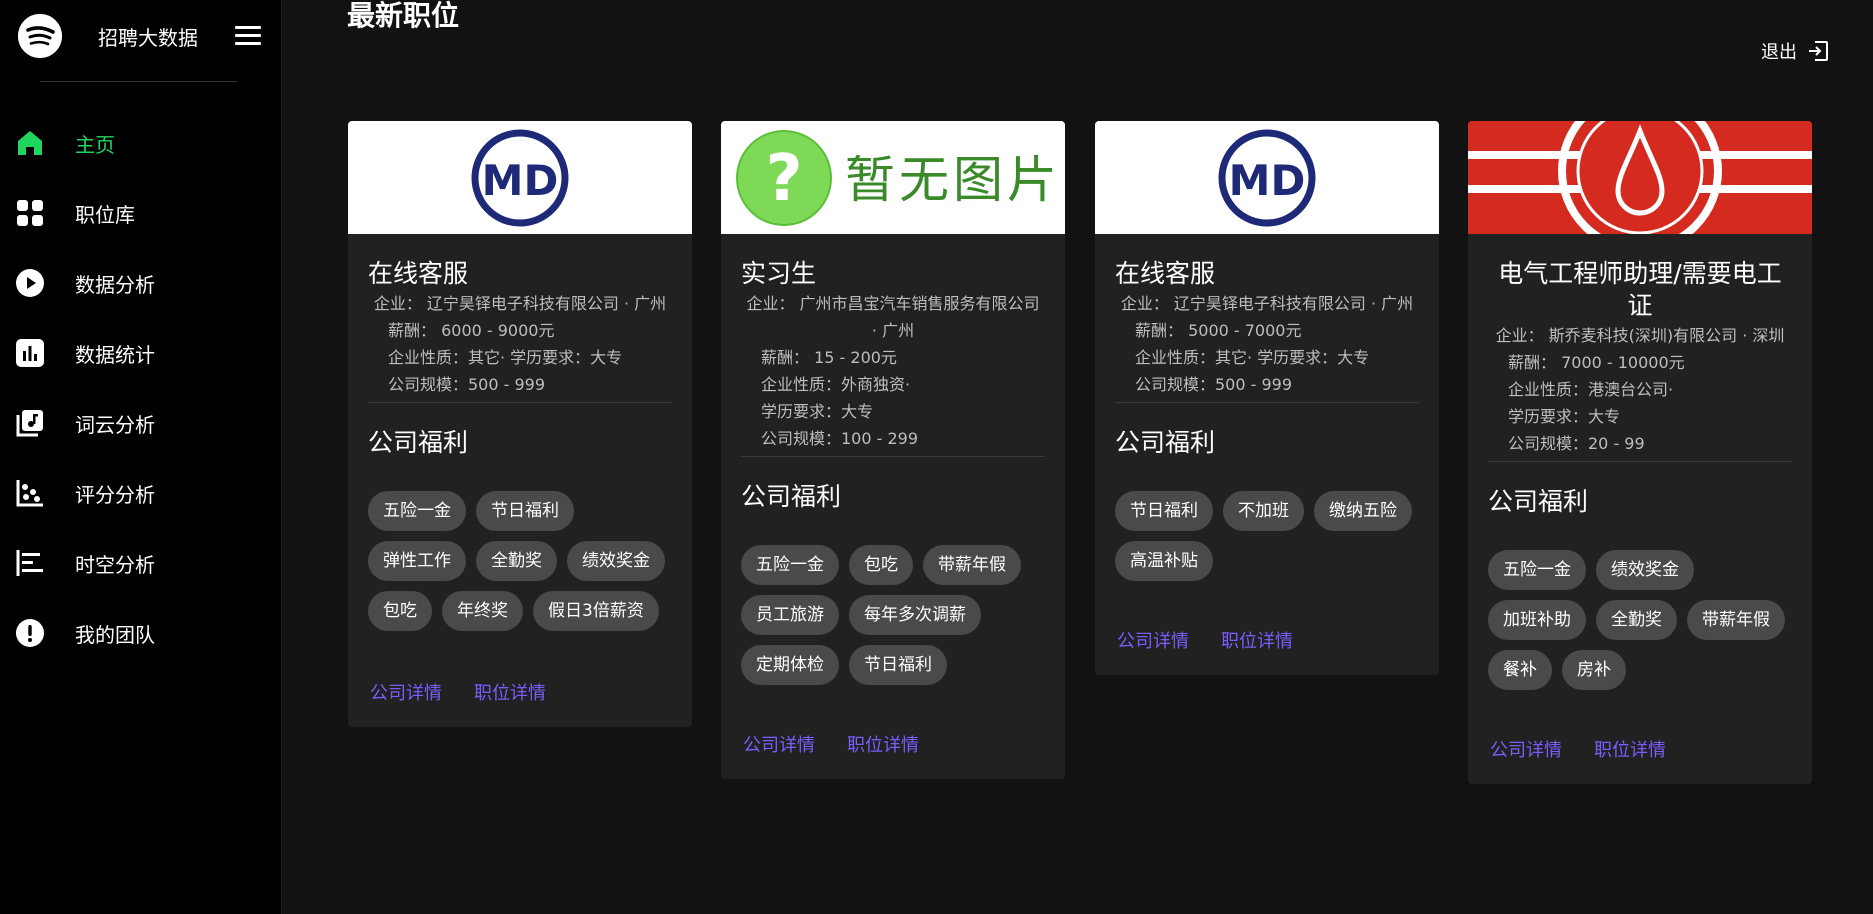 The height and width of the screenshot is (914, 1873). I want to click on benefit-tag: 员工旅游, so click(790, 615).